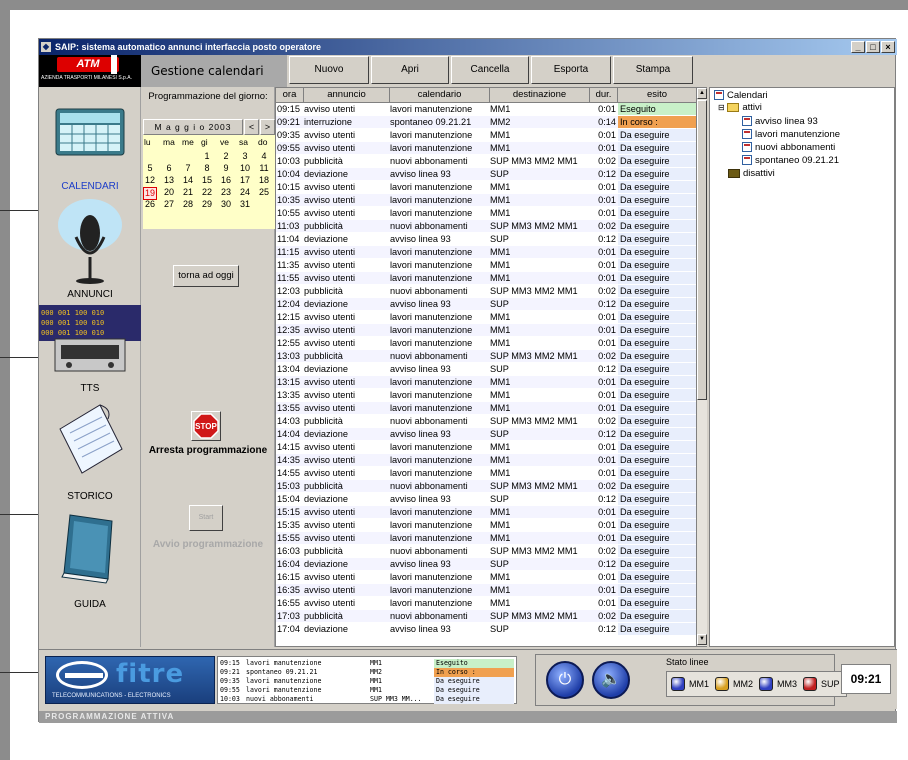 The height and width of the screenshot is (760, 908). What do you see at coordinates (540, 95) in the screenshot?
I see `col-destinazione: destinazione` at bounding box center [540, 95].